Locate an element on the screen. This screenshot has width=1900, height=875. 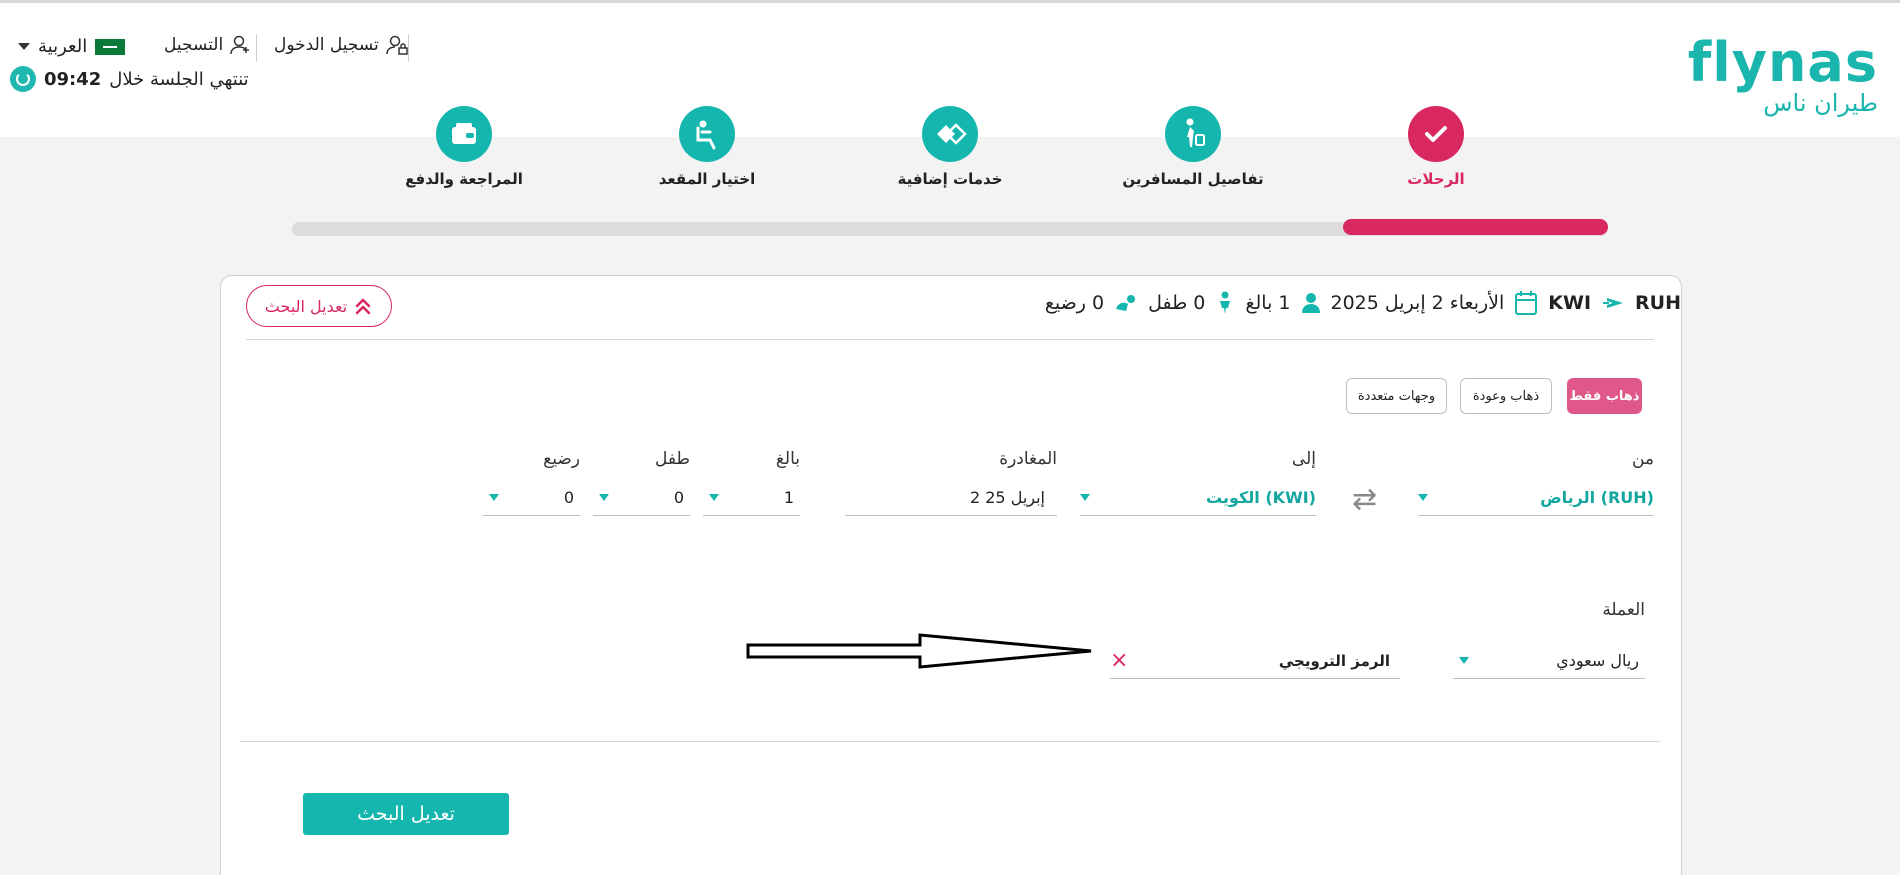
infant-value: 0 is located at coordinates (568, 497).